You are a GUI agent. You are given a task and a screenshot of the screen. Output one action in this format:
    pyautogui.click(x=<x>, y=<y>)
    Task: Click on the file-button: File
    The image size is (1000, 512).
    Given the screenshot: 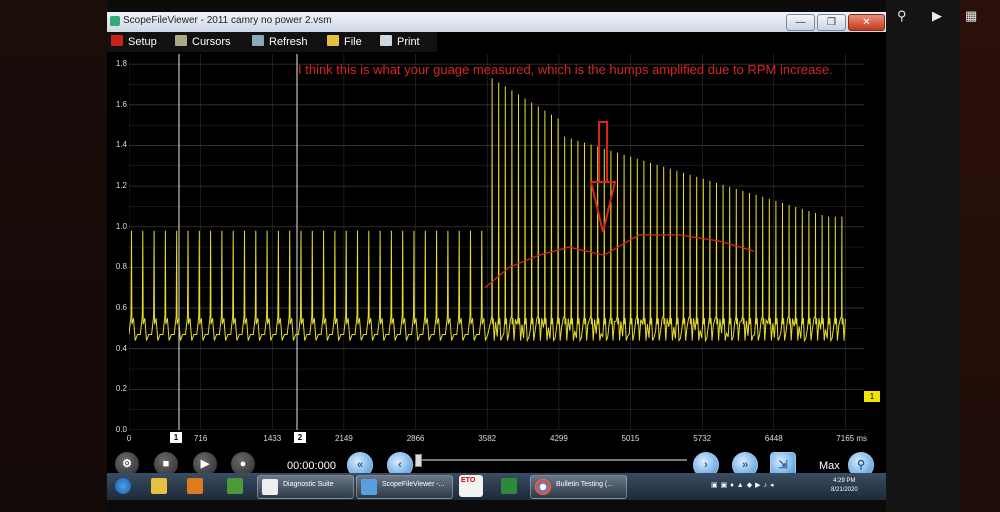 What is the action you would take?
    pyautogui.click(x=344, y=42)
    